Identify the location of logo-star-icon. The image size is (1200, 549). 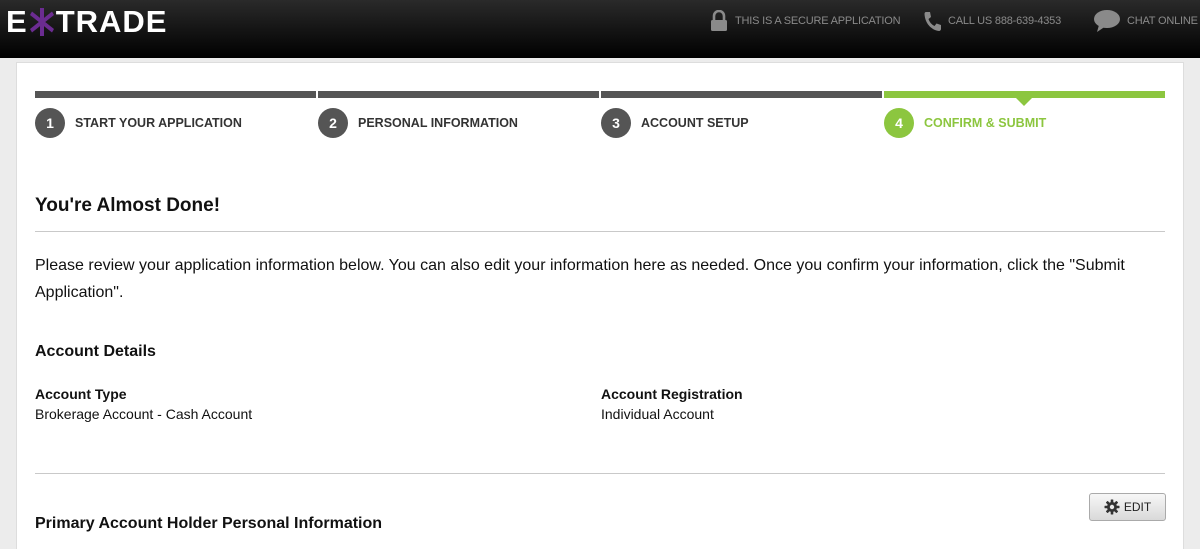
(41, 22).